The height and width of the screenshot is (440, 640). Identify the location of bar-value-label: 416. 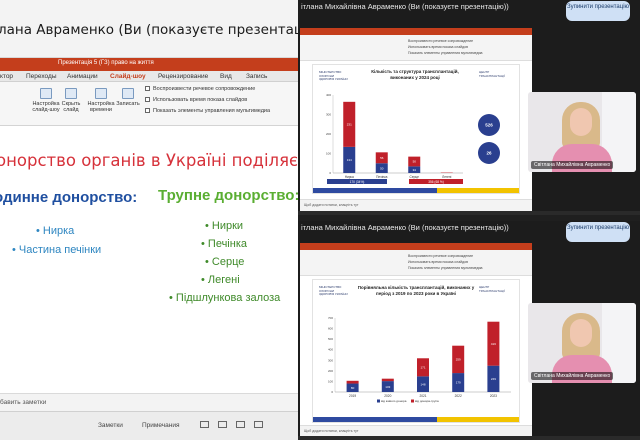
(493, 344).